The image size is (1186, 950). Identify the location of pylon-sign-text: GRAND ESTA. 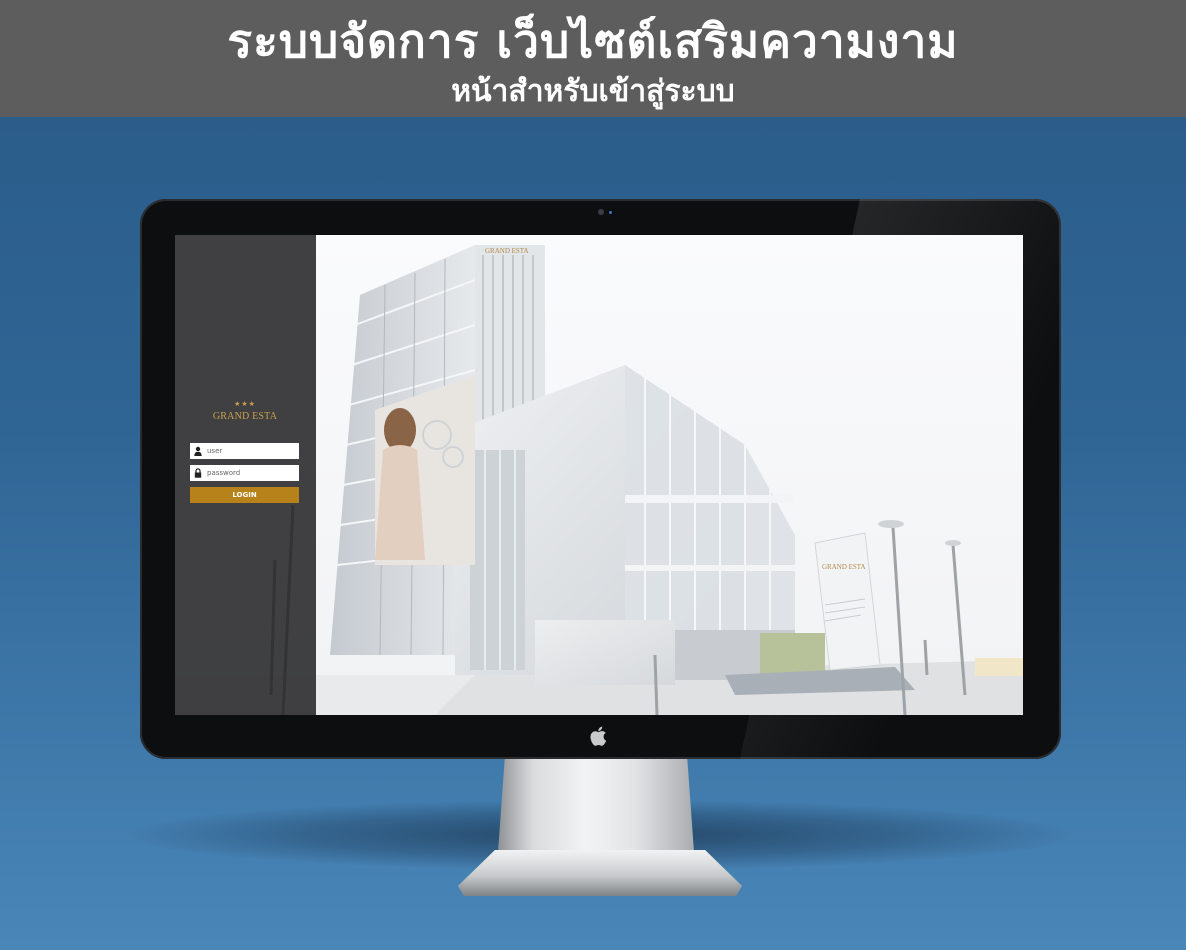
(844, 567).